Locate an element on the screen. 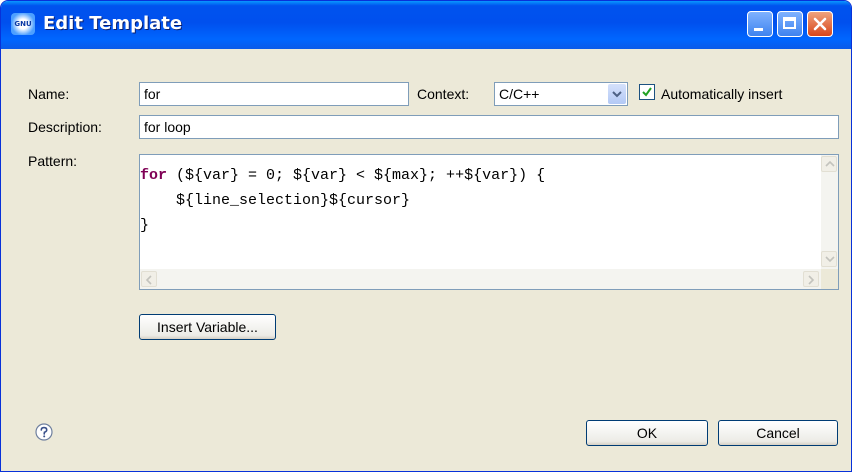 This screenshot has width=852, height=472. window-title: Edit Template is located at coordinates (113, 23).